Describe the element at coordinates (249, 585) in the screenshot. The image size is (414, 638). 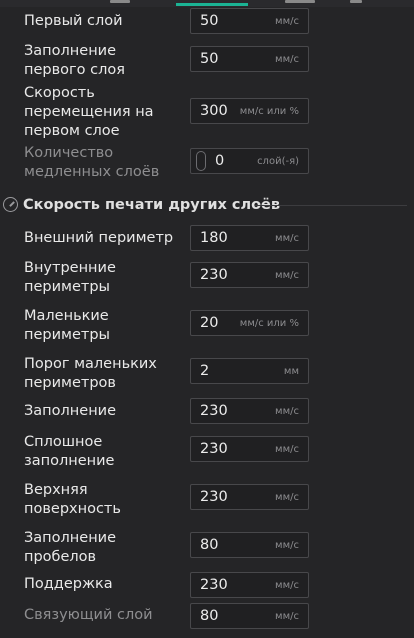
I see `support-speed-input: 230 мм/с` at that location.